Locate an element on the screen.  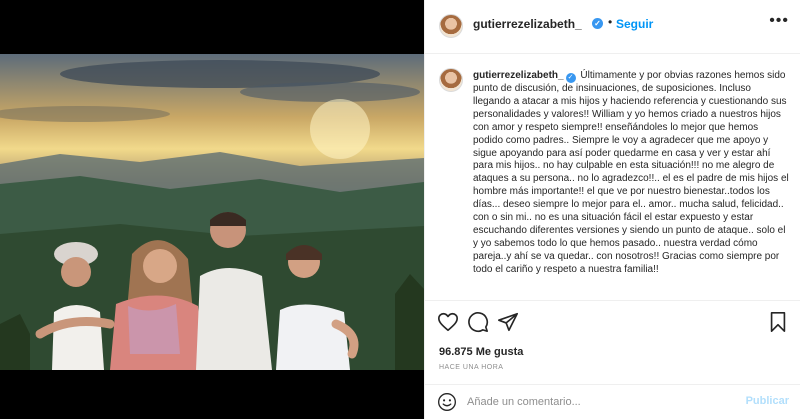
comment-input is located at coordinates (602, 402).